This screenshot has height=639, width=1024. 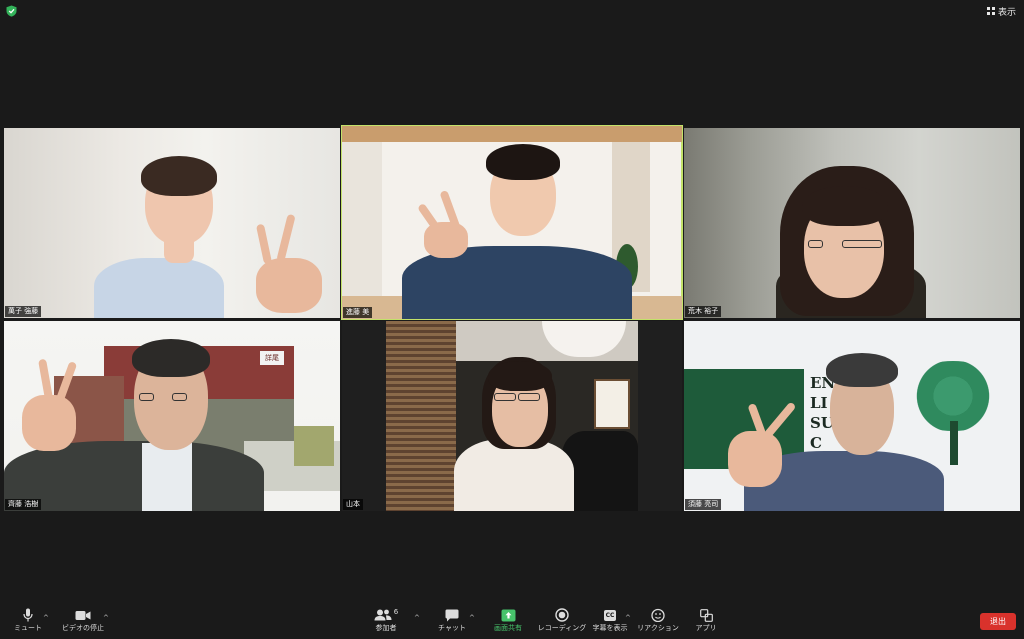 What do you see at coordinates (703, 311) in the screenshot?
I see `participant-name: 荒木 裕子` at bounding box center [703, 311].